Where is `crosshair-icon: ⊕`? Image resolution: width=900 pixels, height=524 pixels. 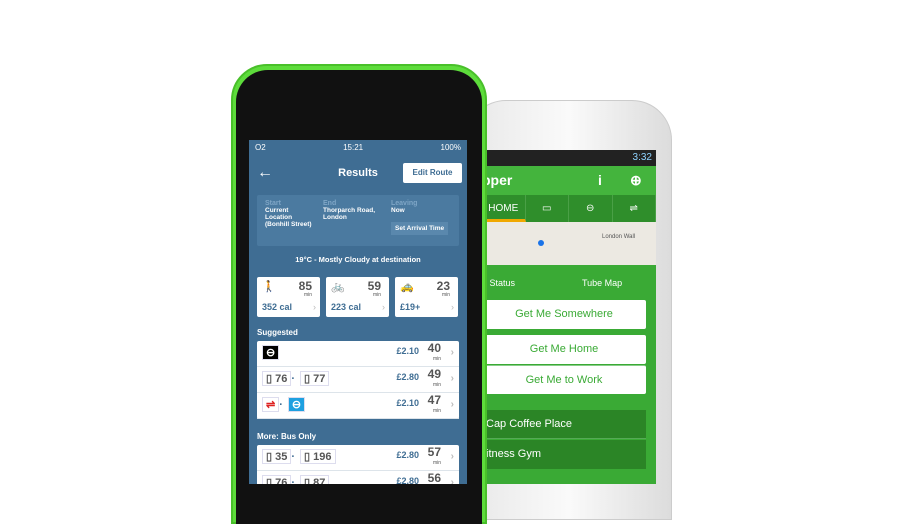
crosshair-icon: ⊕ is located at coordinates (636, 180).